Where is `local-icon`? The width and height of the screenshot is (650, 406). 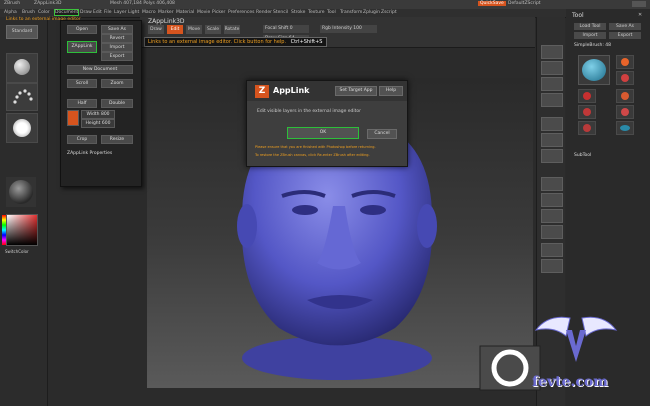 local-icon is located at coordinates (552, 156).